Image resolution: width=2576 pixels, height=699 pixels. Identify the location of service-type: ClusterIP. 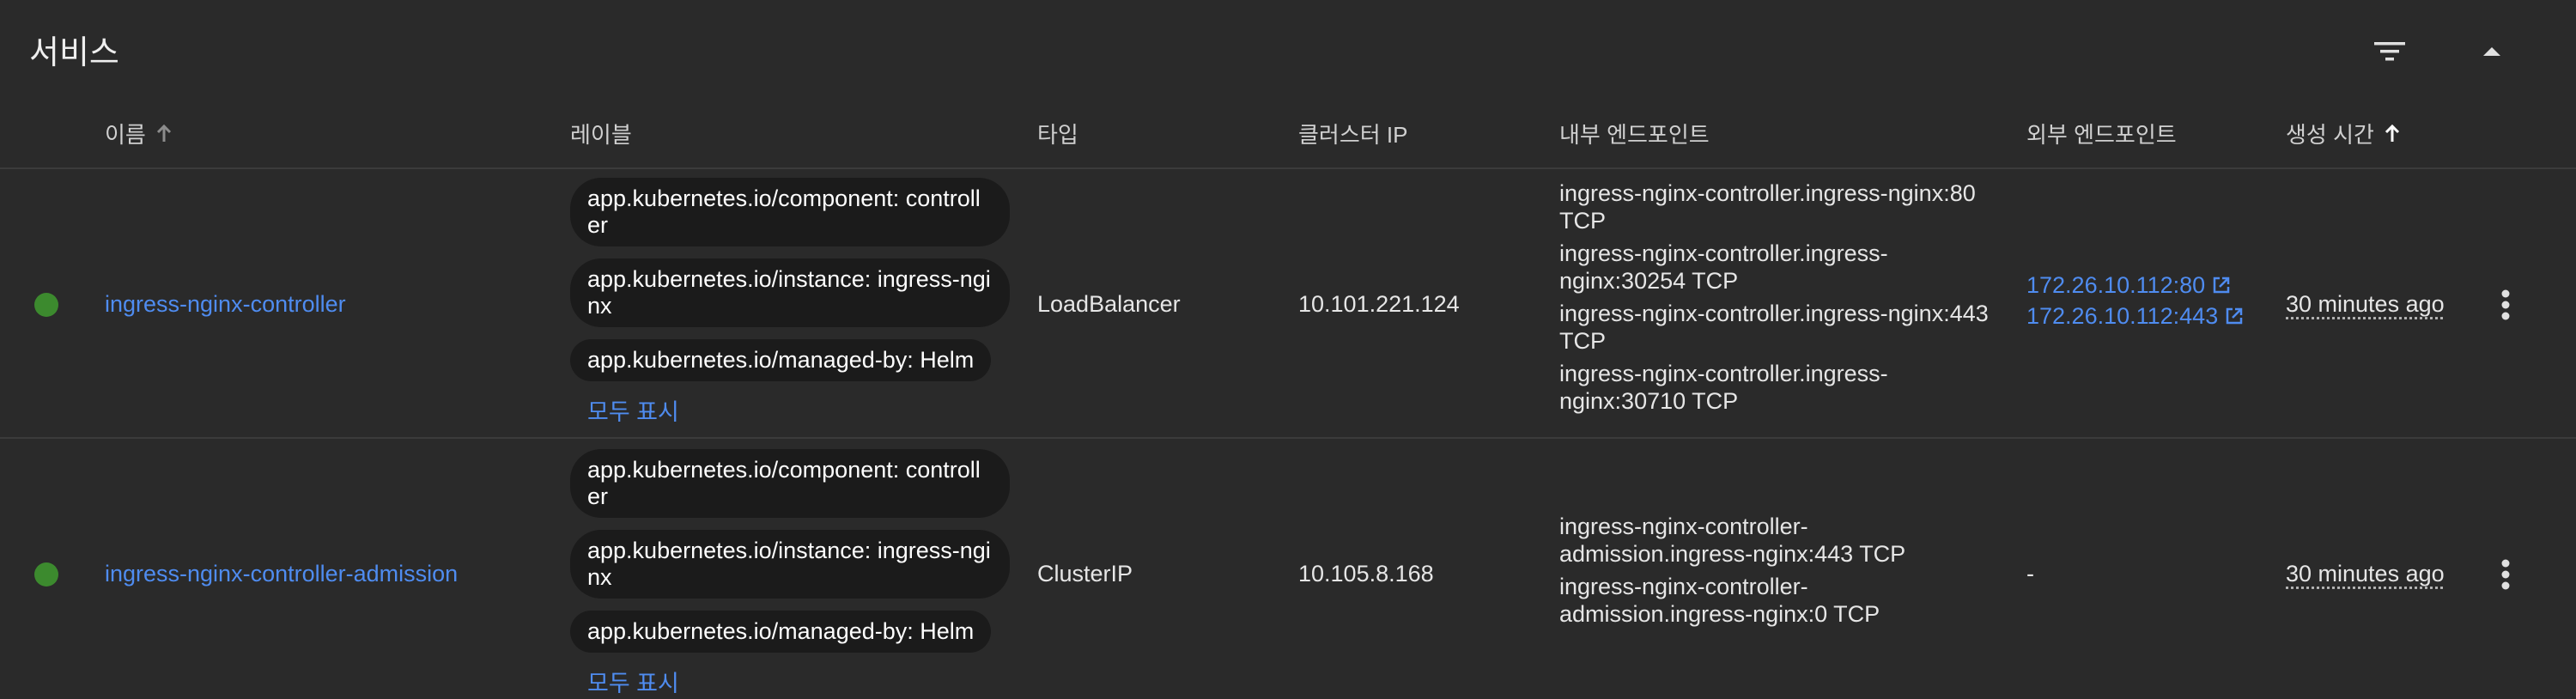
(1085, 574).